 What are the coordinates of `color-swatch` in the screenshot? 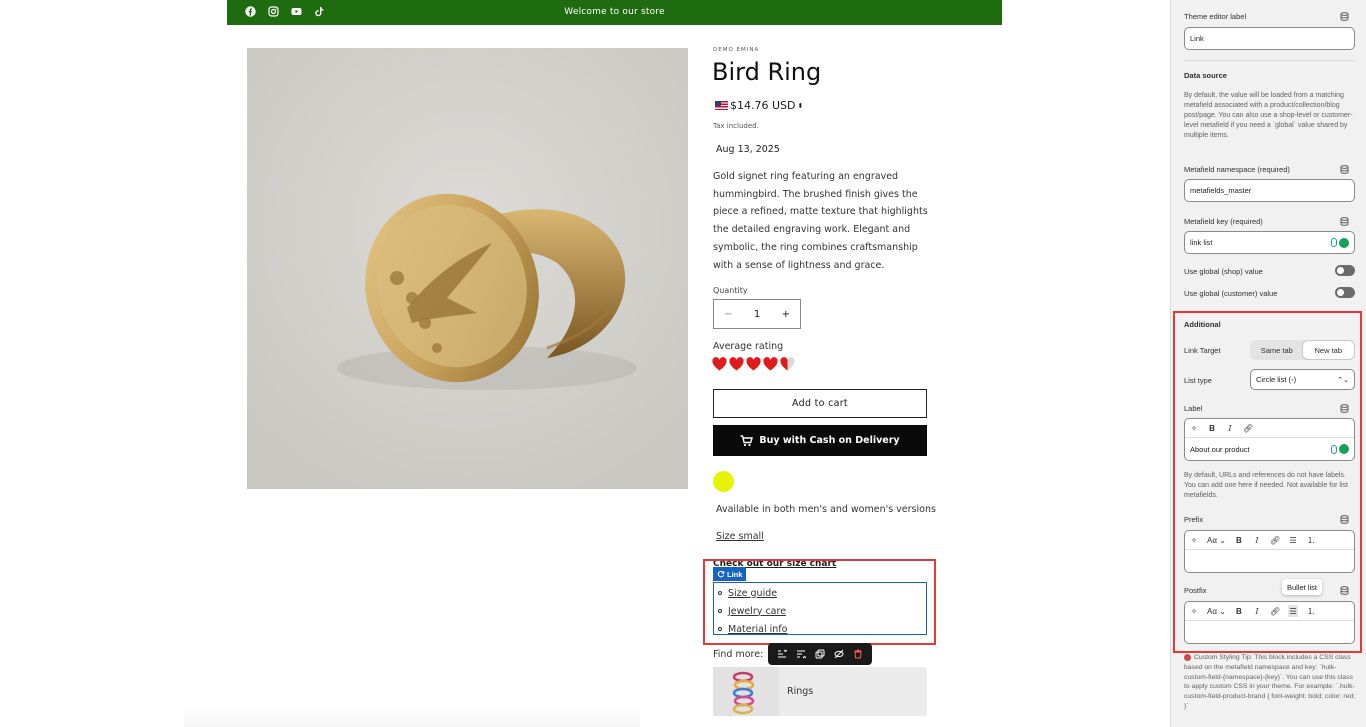 It's located at (723, 481).